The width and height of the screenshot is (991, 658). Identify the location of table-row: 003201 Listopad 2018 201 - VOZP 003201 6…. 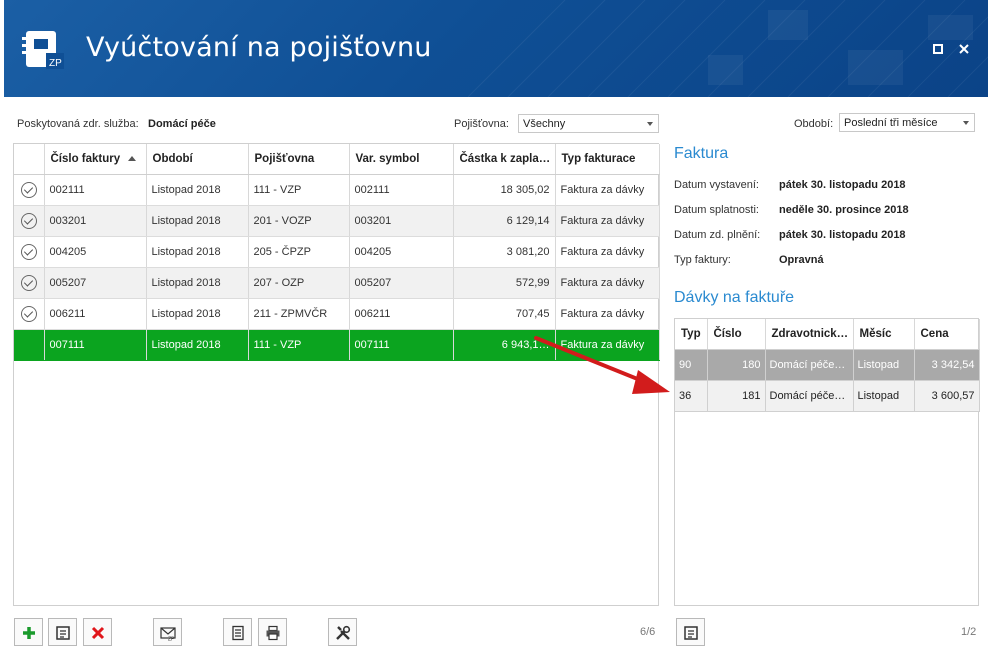
(337, 221).